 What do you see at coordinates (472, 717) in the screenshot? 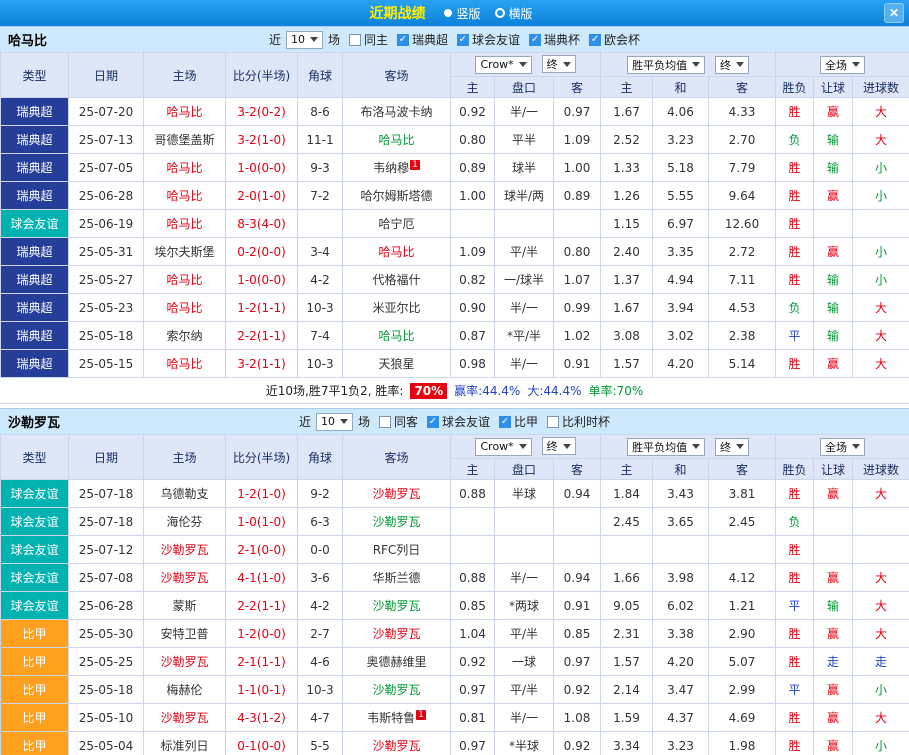
I see `asia-home-odds: 0.81` at bounding box center [472, 717].